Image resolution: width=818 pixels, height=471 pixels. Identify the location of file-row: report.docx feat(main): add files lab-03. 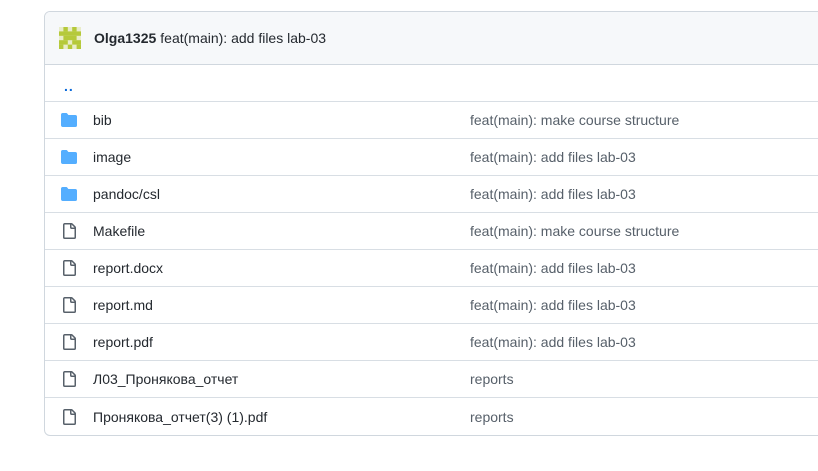
(431, 268).